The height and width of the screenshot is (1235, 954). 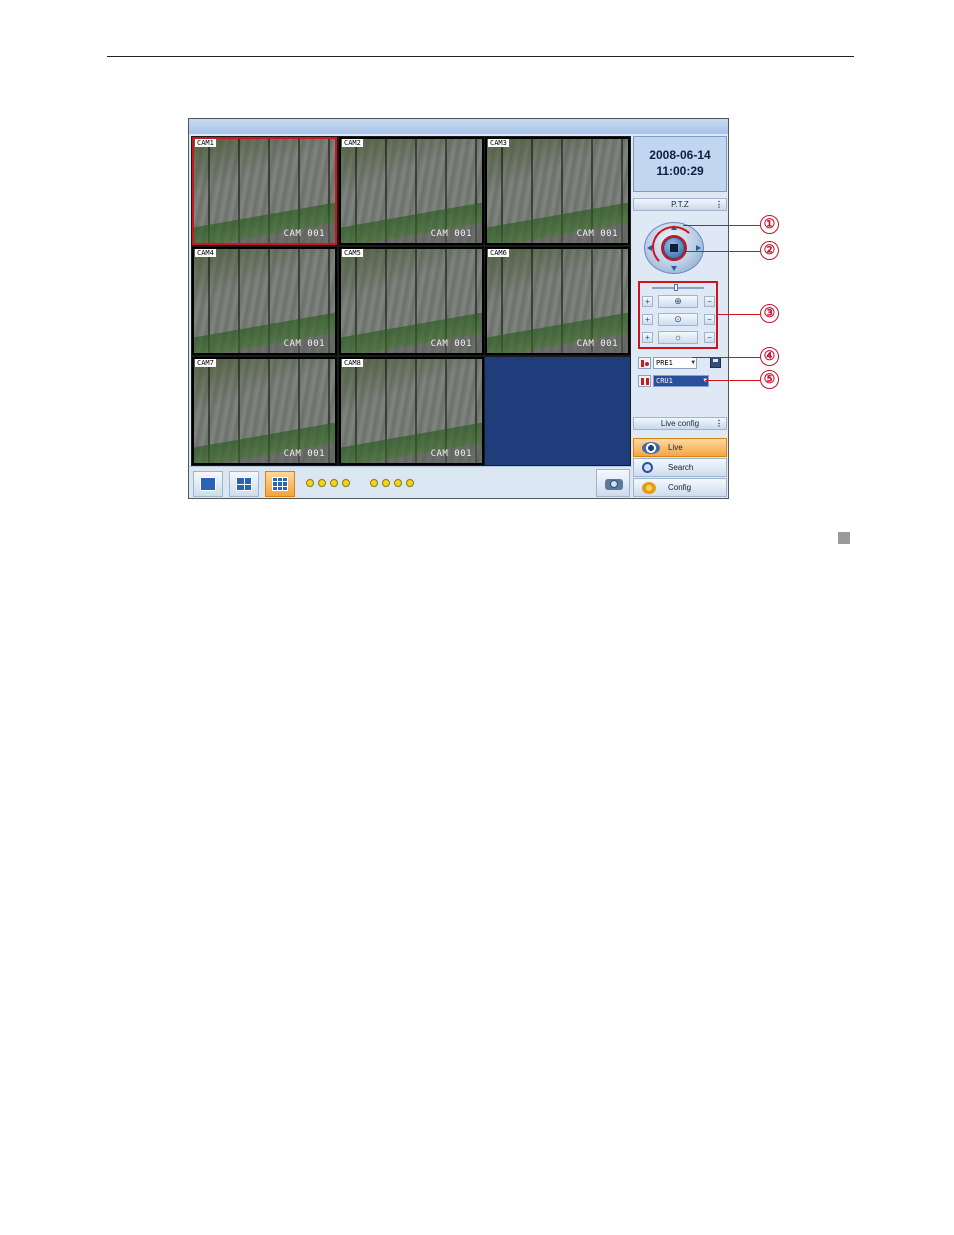 I want to click on bottom-toolbar, so click(x=410, y=482).